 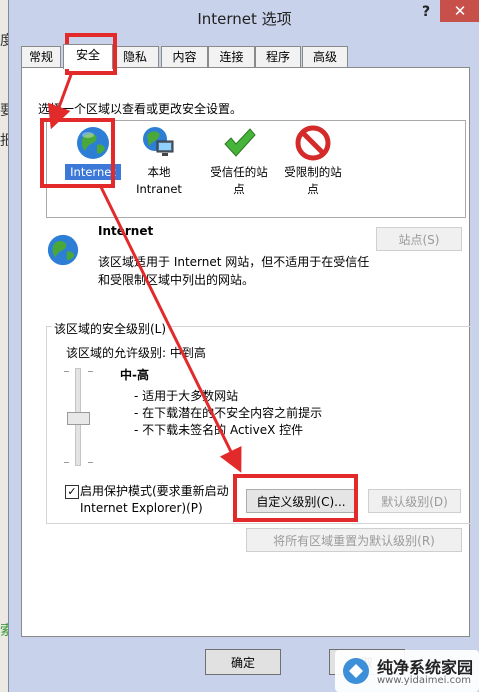 What do you see at coordinates (88, 56) in the screenshot?
I see `tab-security: 安全` at bounding box center [88, 56].